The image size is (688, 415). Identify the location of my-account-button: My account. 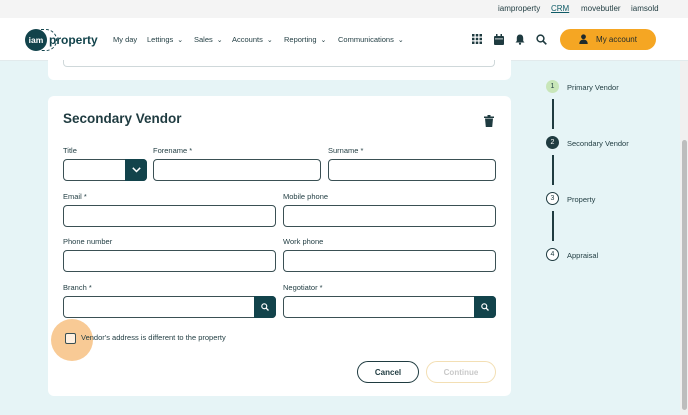
(608, 39).